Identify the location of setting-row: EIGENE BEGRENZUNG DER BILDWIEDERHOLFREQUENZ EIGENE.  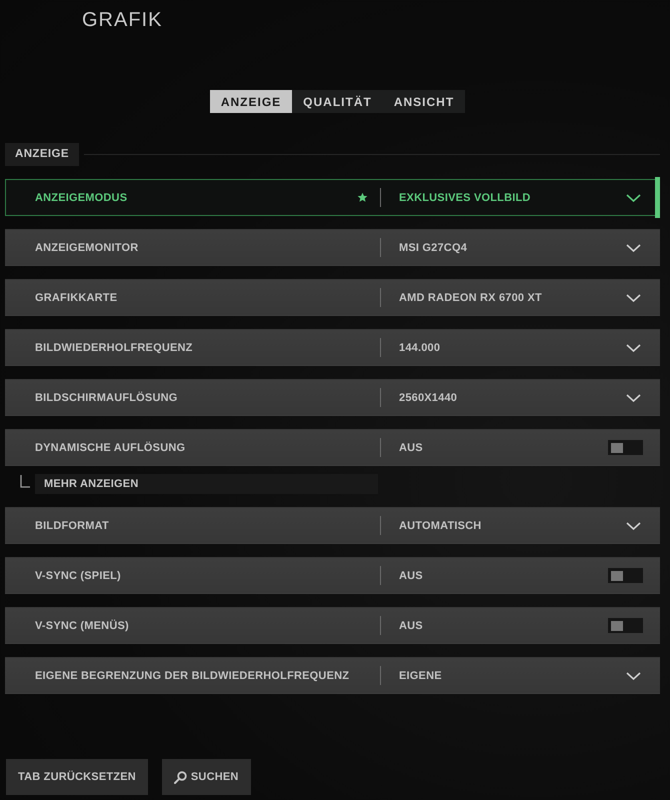
(332, 675).